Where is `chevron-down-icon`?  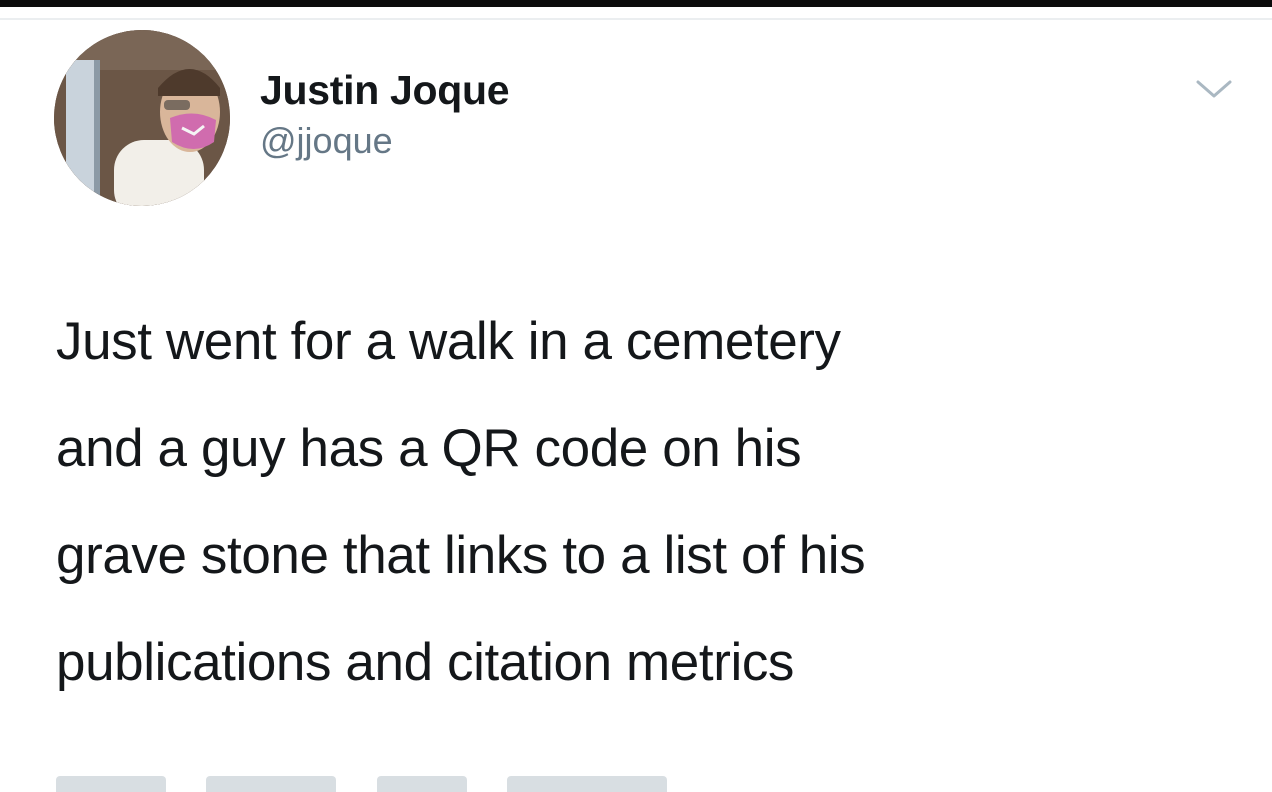
chevron-down-icon is located at coordinates (1214, 89).